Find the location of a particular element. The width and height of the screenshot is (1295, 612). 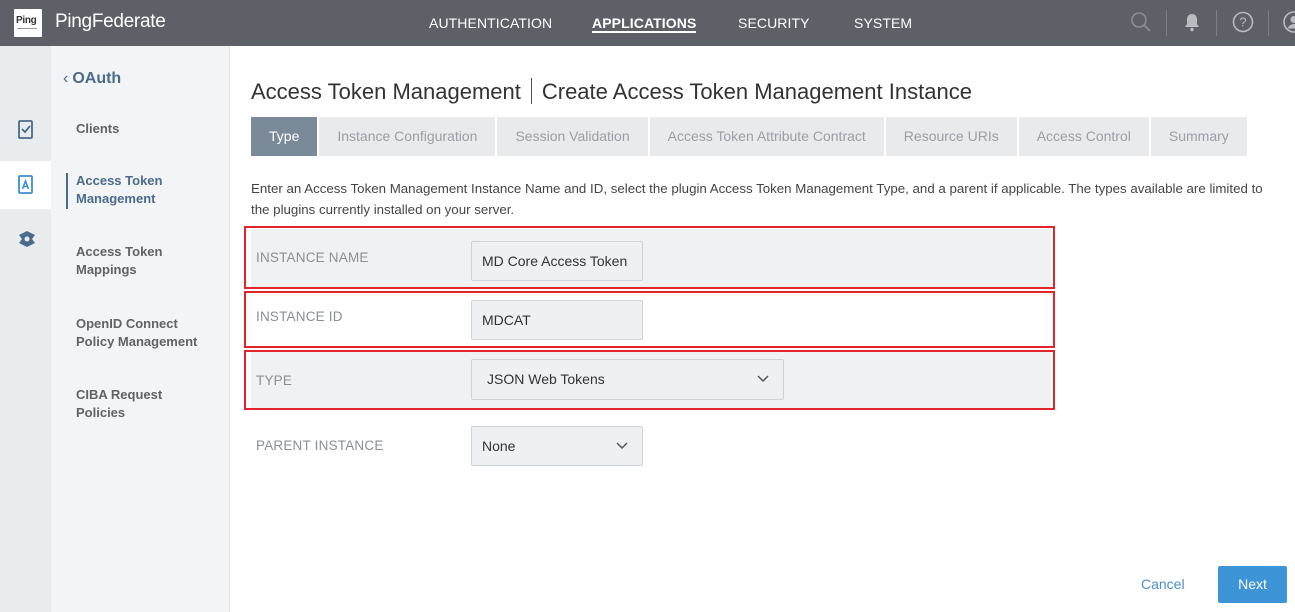

rail-policy is located at coordinates (25, 240).